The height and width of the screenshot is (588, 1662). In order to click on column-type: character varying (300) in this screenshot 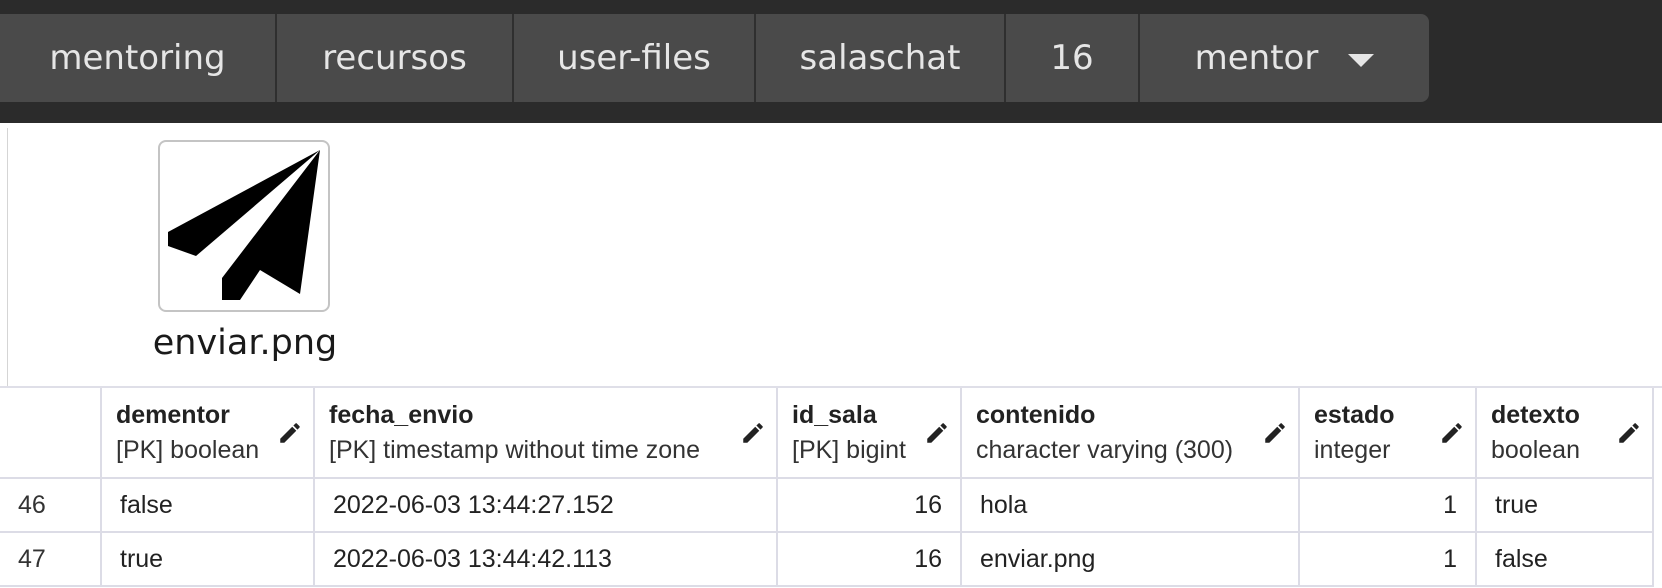, I will do `click(1105, 450)`.